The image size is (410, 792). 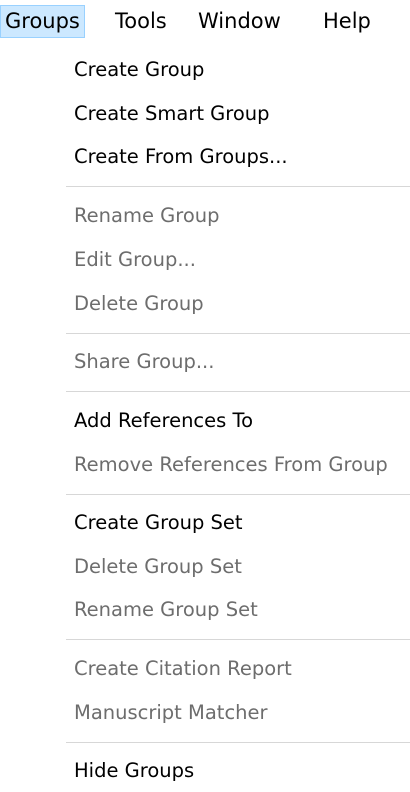 I want to click on menu-item-add-references-to: Add References To, so click(x=163, y=421).